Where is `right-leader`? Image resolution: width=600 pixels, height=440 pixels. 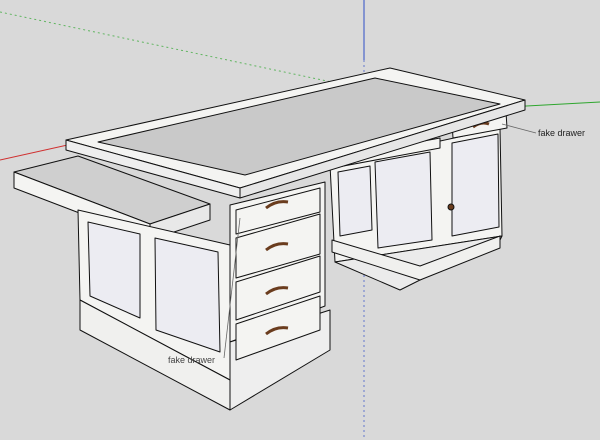 right-leader is located at coordinates (519, 128).